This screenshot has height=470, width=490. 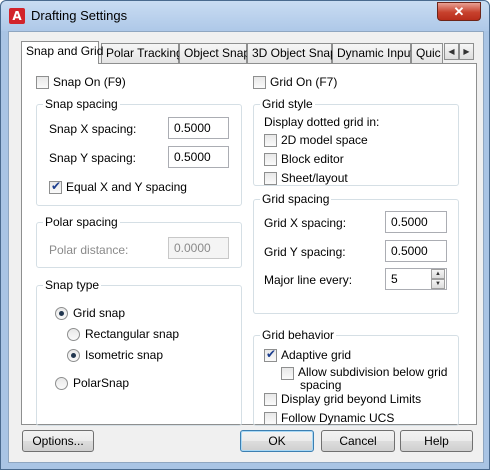 I want to click on spin-up-icon: ▲, so click(x=438, y=274).